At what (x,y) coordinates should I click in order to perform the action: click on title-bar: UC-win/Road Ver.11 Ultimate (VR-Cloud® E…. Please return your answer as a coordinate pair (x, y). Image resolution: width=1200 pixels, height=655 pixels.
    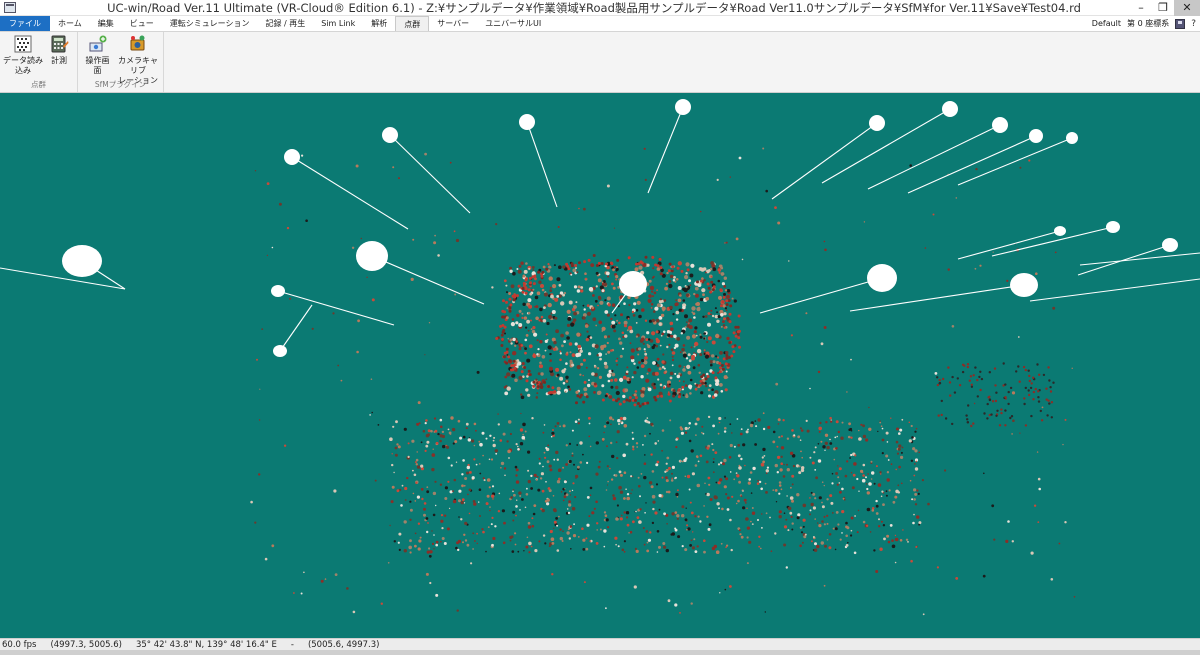
    Looking at the image, I should click on (600, 8).